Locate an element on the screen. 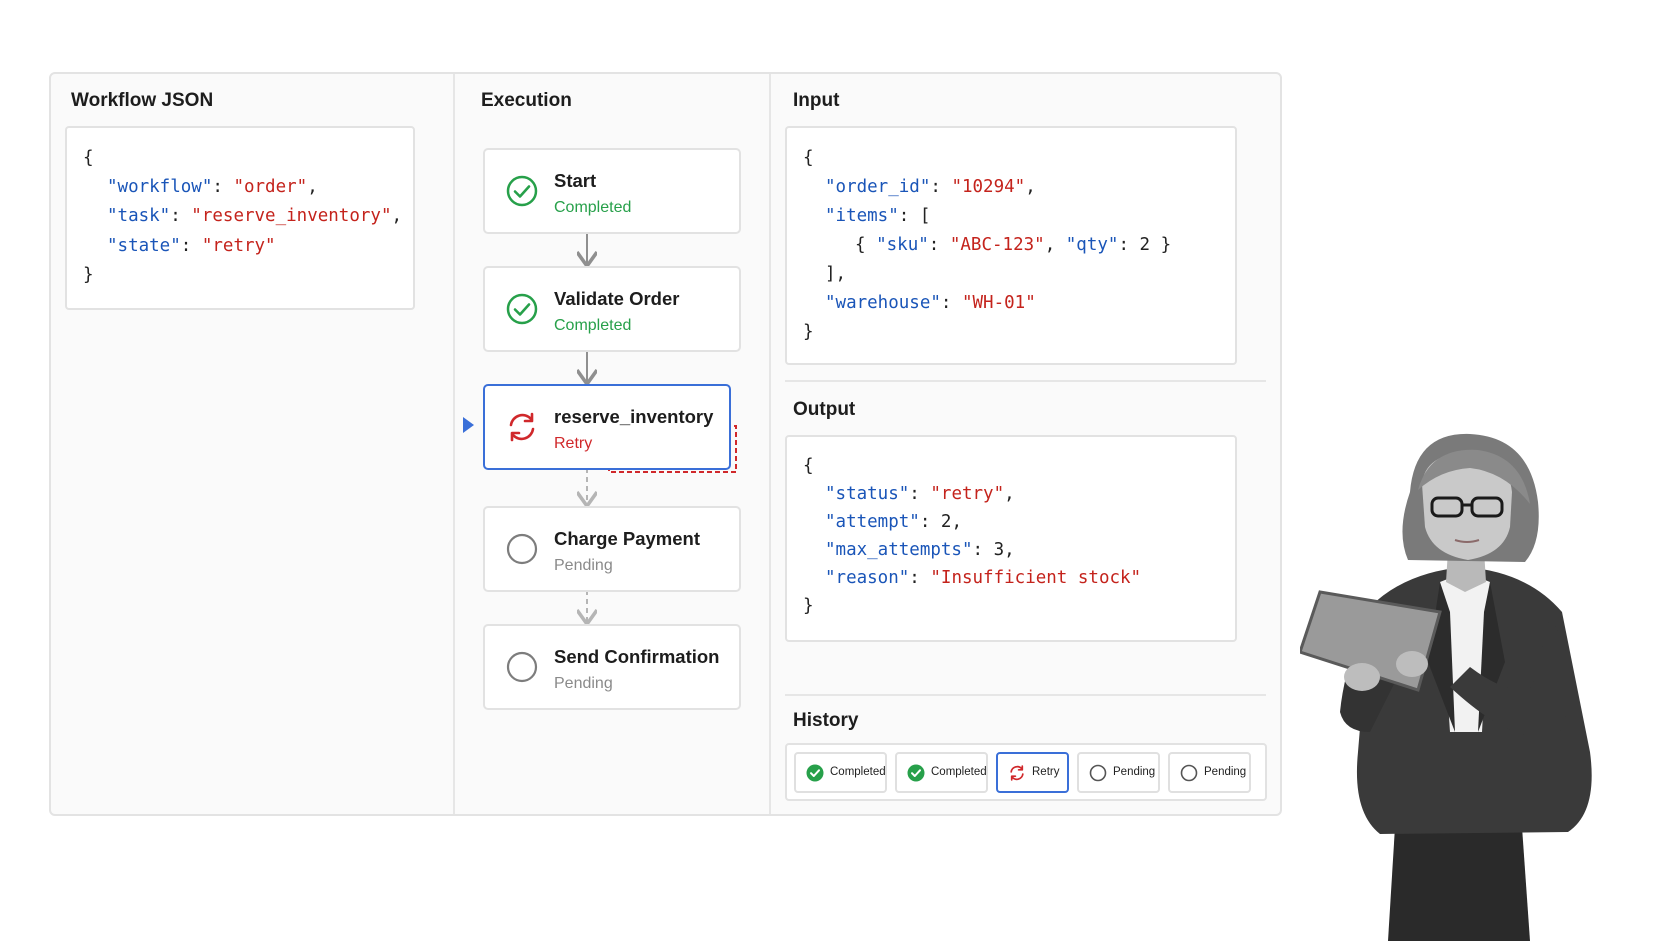 The height and width of the screenshot is (941, 1672). workflow-json-title: Workflow JSON is located at coordinates (142, 100).